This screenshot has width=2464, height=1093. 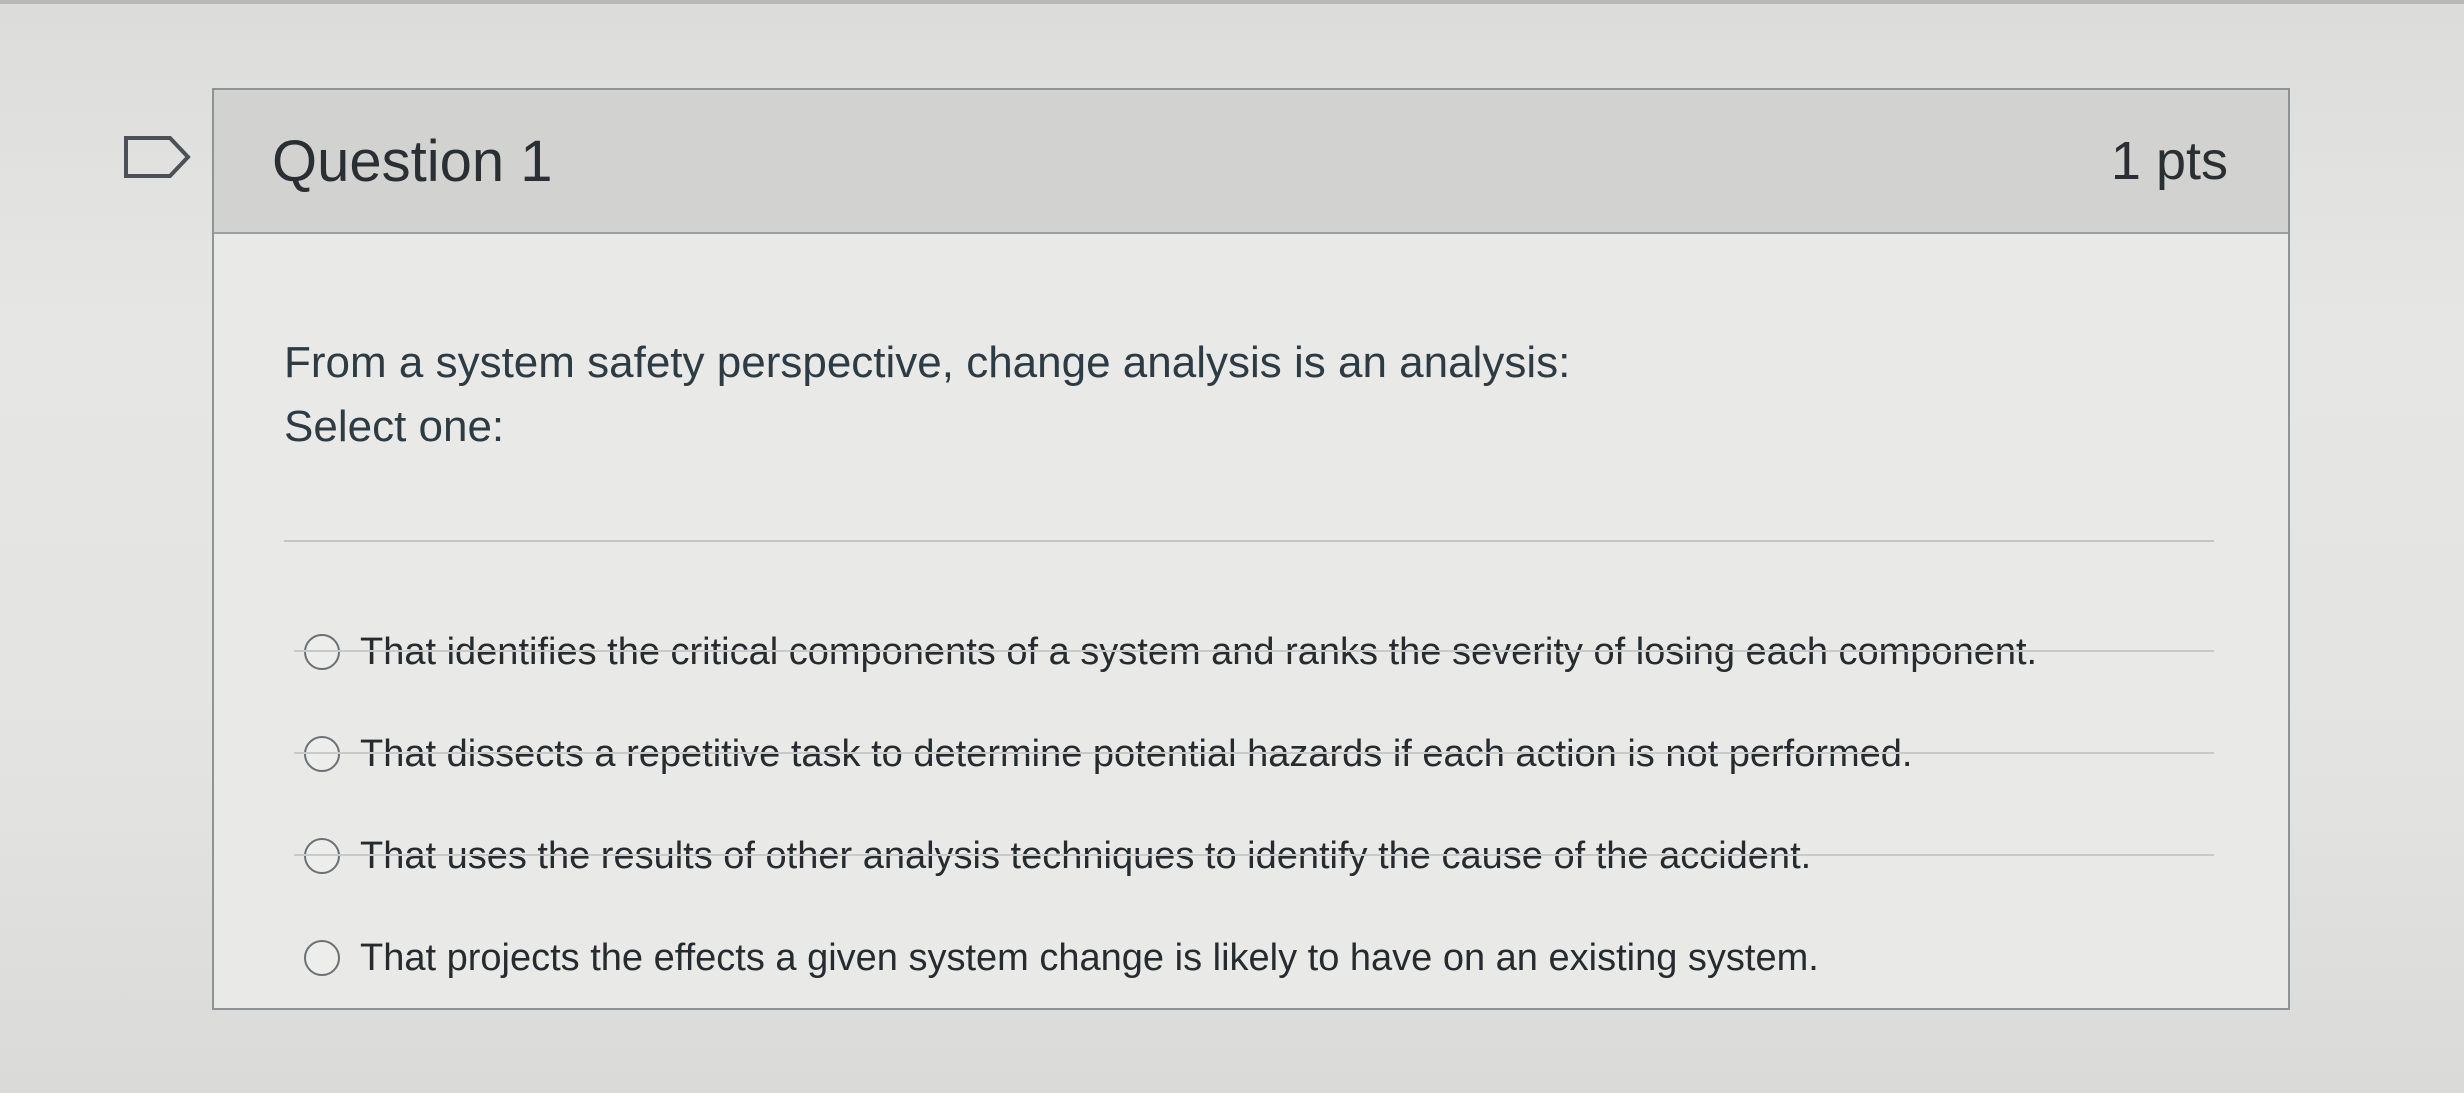 I want to click on question-points: 1 pts, so click(x=2169, y=161).